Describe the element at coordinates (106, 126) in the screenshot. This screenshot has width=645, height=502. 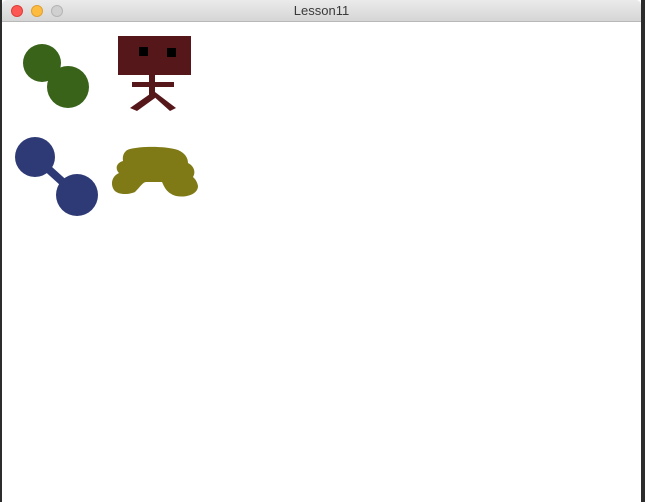
I see `canvas-svg` at that location.